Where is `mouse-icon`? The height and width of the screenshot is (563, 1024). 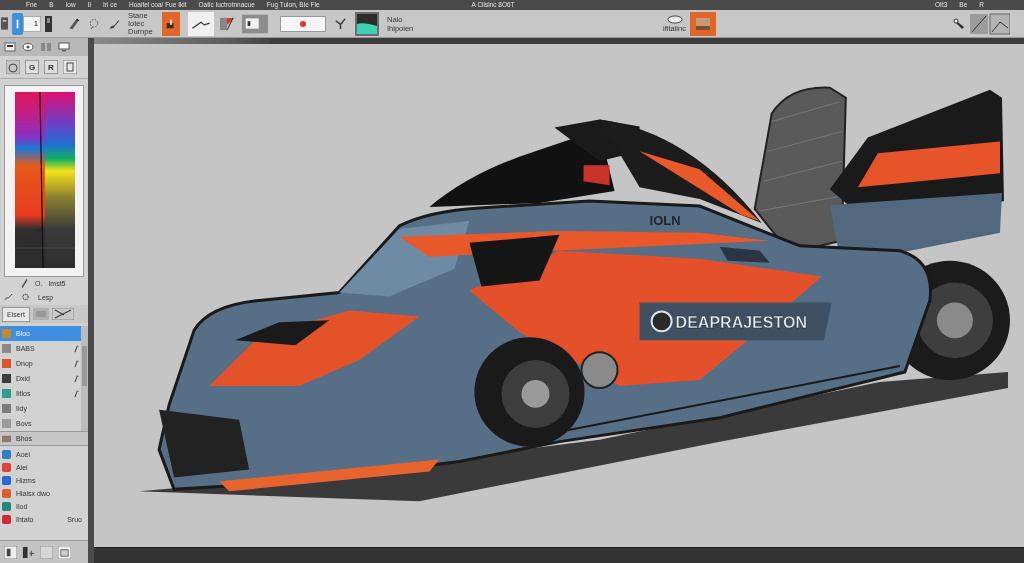
mouse-icon is located at coordinates (674, 19).